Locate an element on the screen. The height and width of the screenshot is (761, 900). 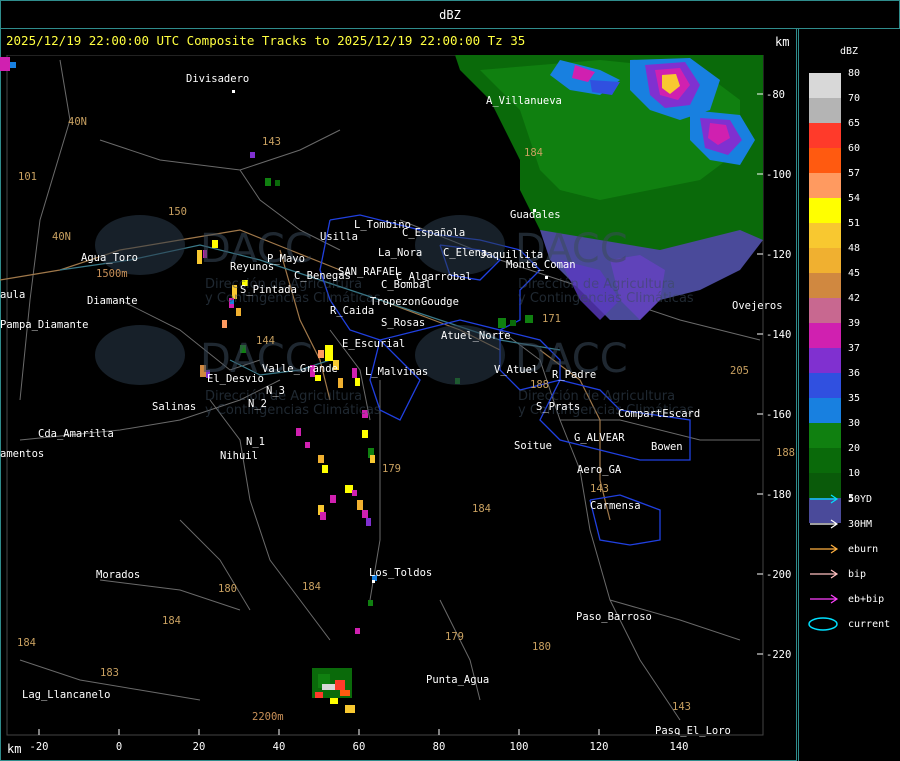
colorbar-label: 30 is located at coordinates (854, 423).